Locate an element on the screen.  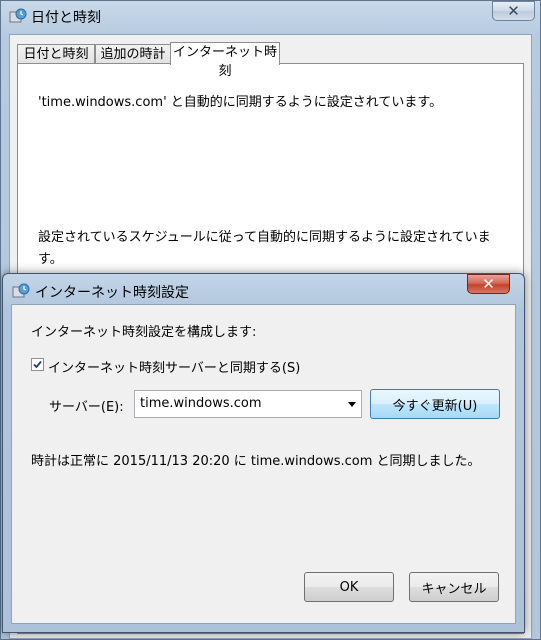
dialog-title: インターネット時刻設定 is located at coordinates (112, 293).